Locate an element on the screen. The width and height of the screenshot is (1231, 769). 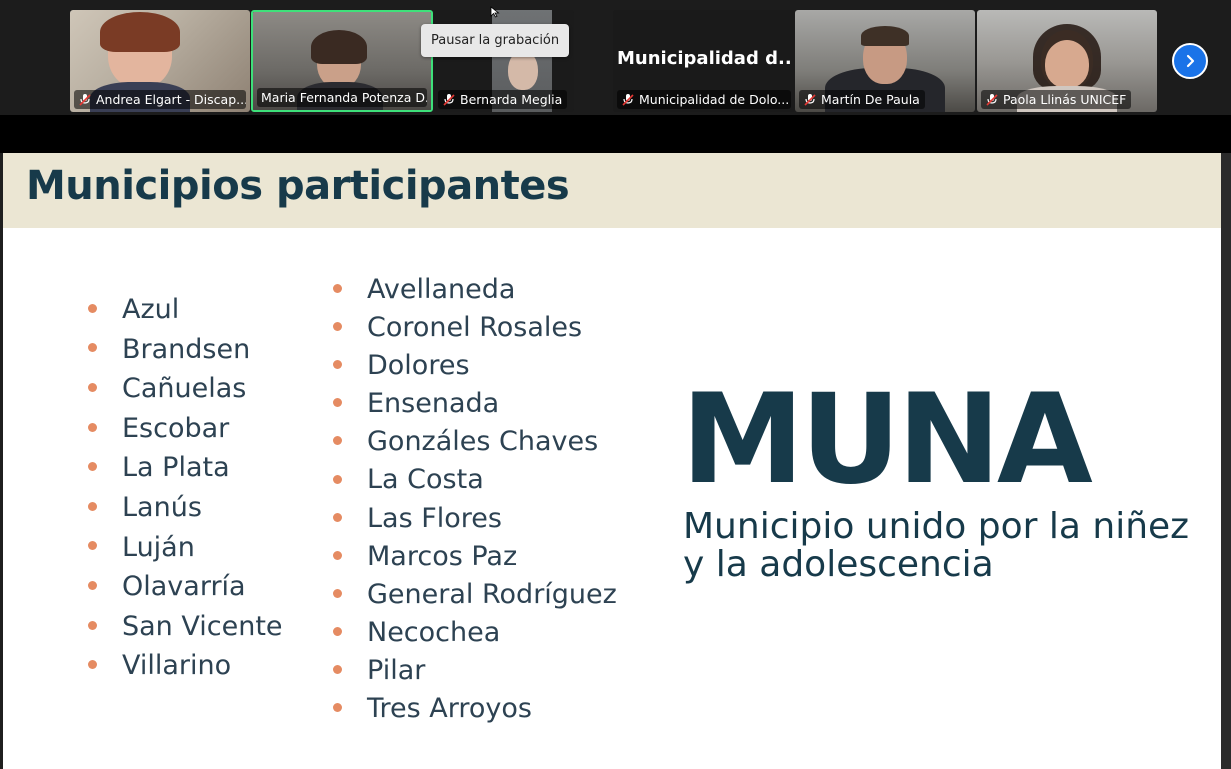
participant-name-label: Bernarda Meglia is located at coordinates (503, 99).